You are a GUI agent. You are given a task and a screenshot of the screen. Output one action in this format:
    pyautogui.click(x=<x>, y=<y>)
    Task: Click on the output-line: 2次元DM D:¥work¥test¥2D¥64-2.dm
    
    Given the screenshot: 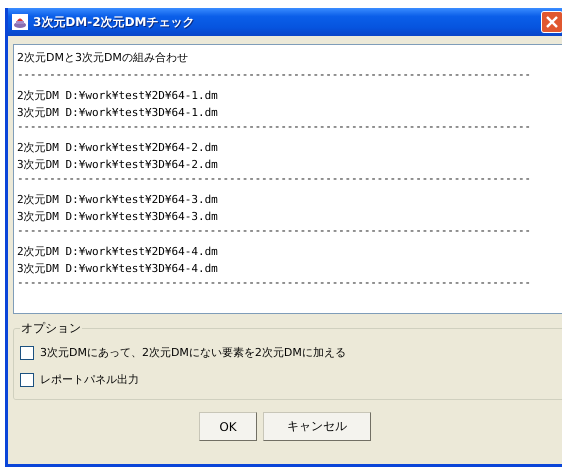 What is the action you would take?
    pyautogui.click(x=118, y=148)
    